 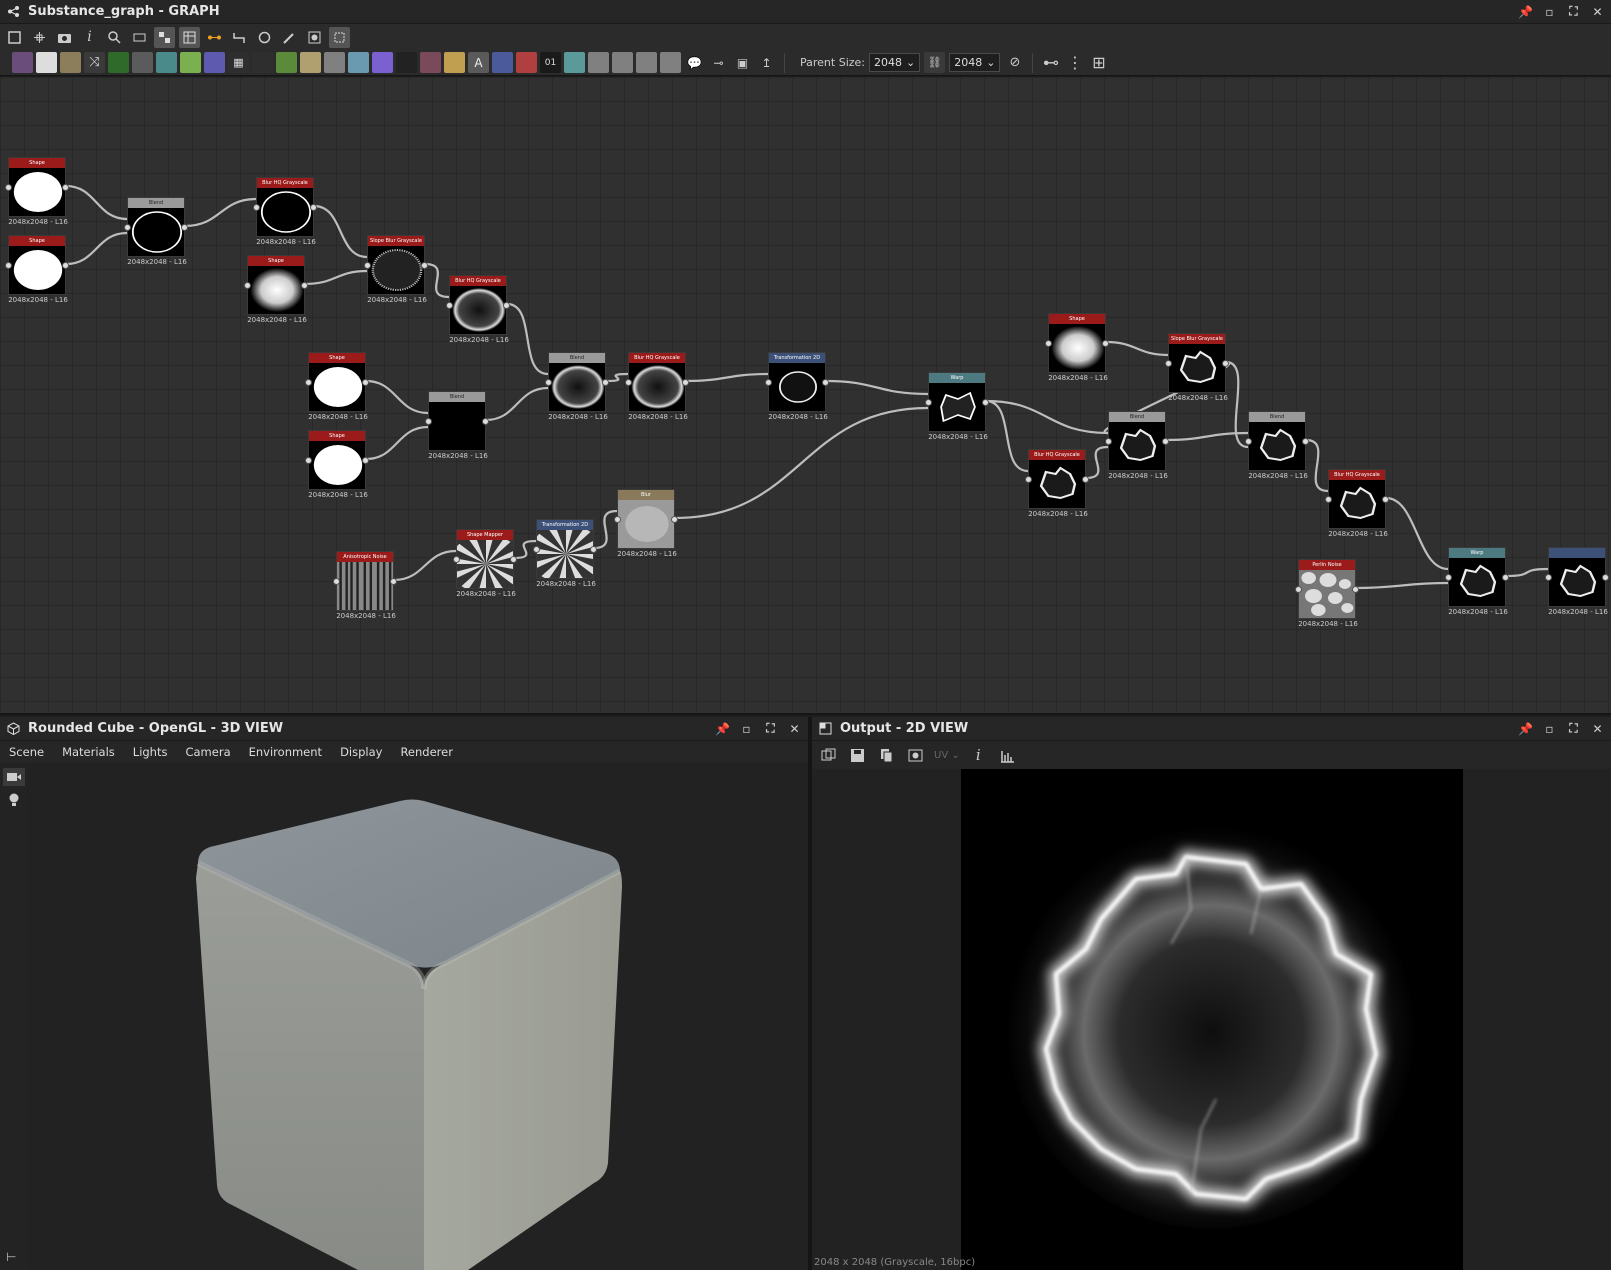 I want to click on frame-add-icon: ▣, so click(x=742, y=62).